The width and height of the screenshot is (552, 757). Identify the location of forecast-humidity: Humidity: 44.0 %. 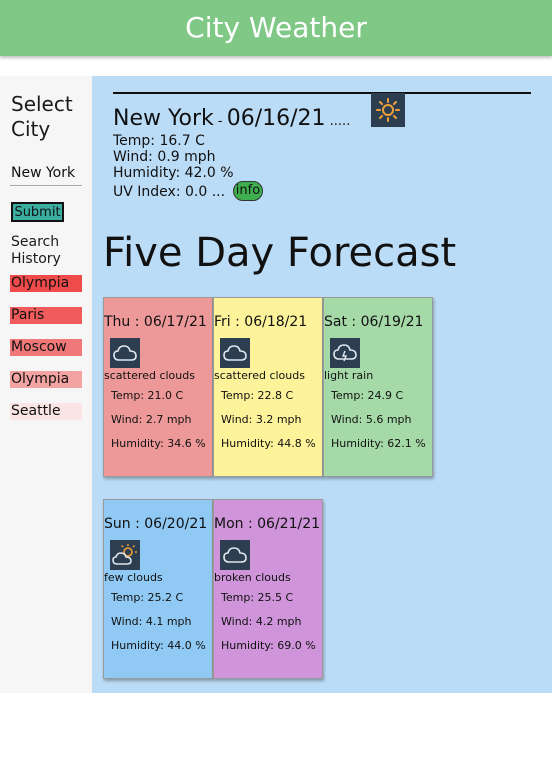
(158, 645).